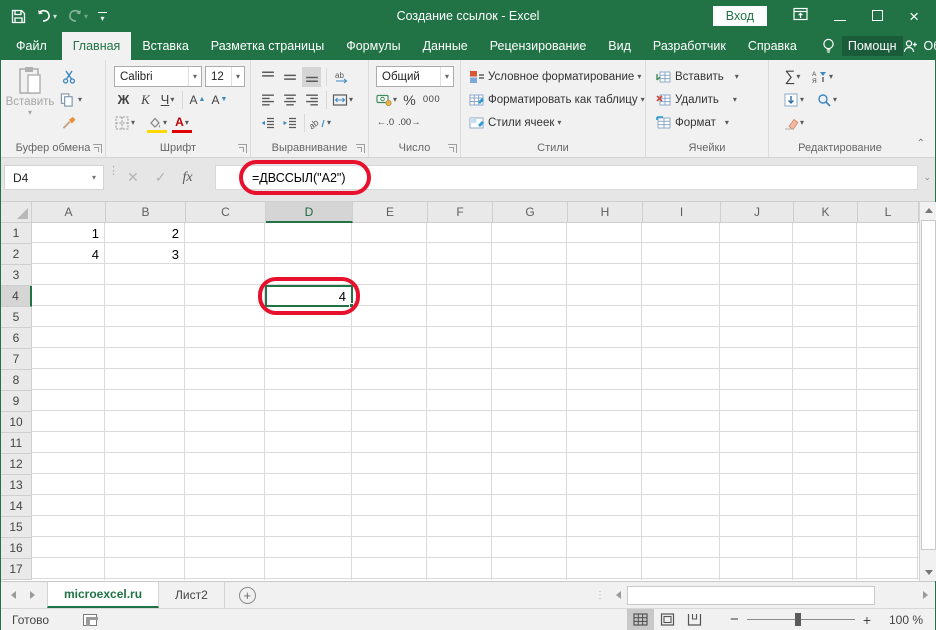 The width and height of the screenshot is (936, 630). I want to click on cut-button, so click(69, 76).